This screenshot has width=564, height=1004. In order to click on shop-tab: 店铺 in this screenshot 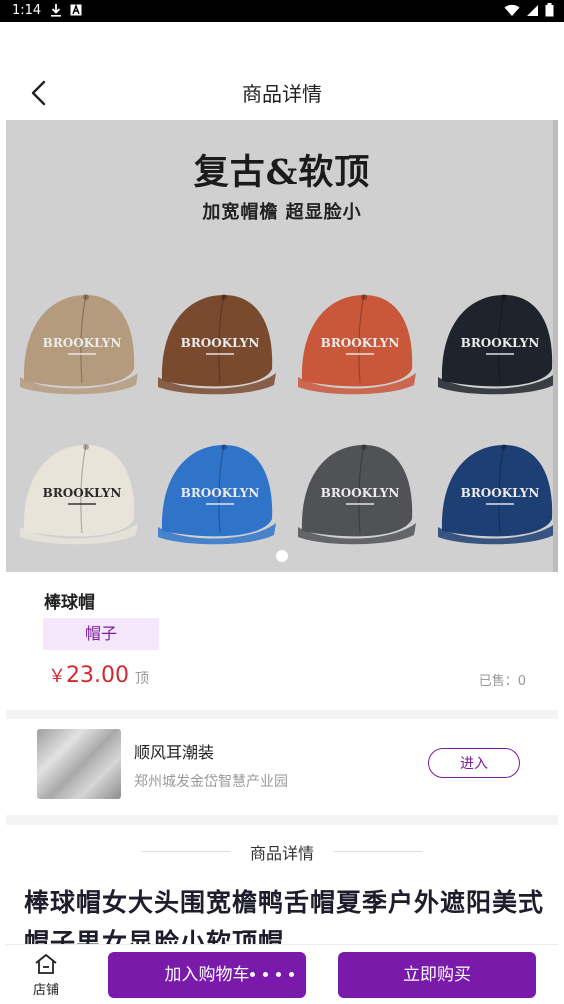, I will do `click(46, 977)`.